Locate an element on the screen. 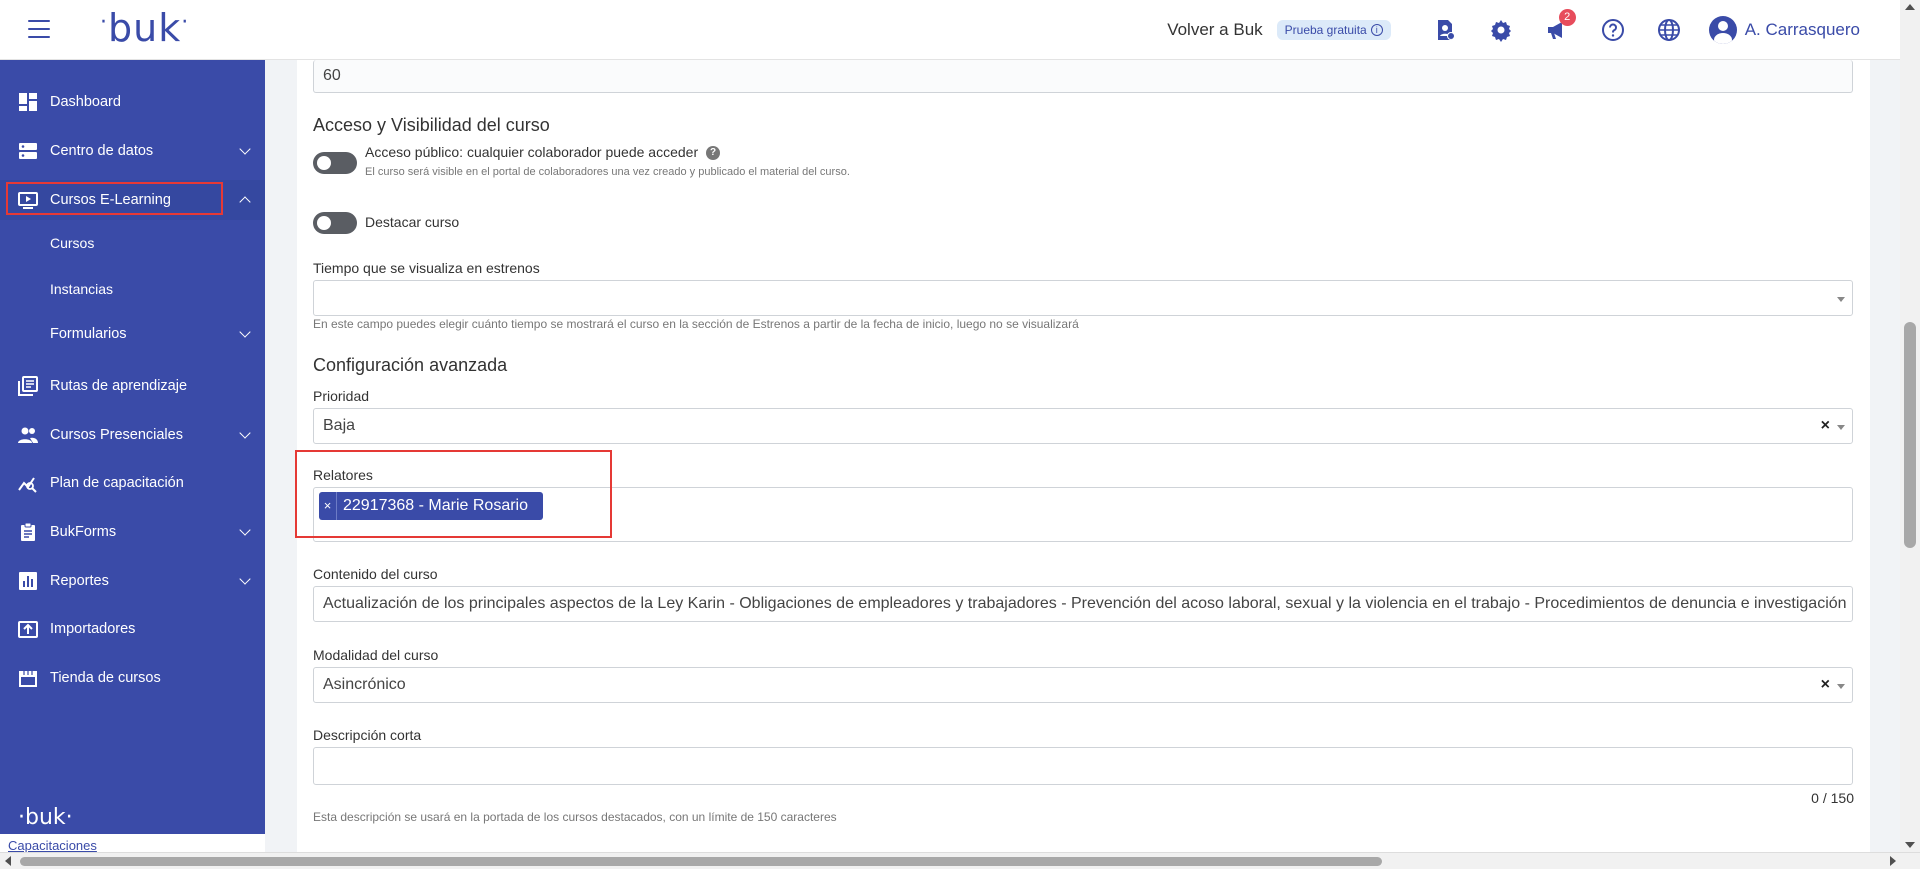  bar-chart-icon is located at coordinates (28, 581).